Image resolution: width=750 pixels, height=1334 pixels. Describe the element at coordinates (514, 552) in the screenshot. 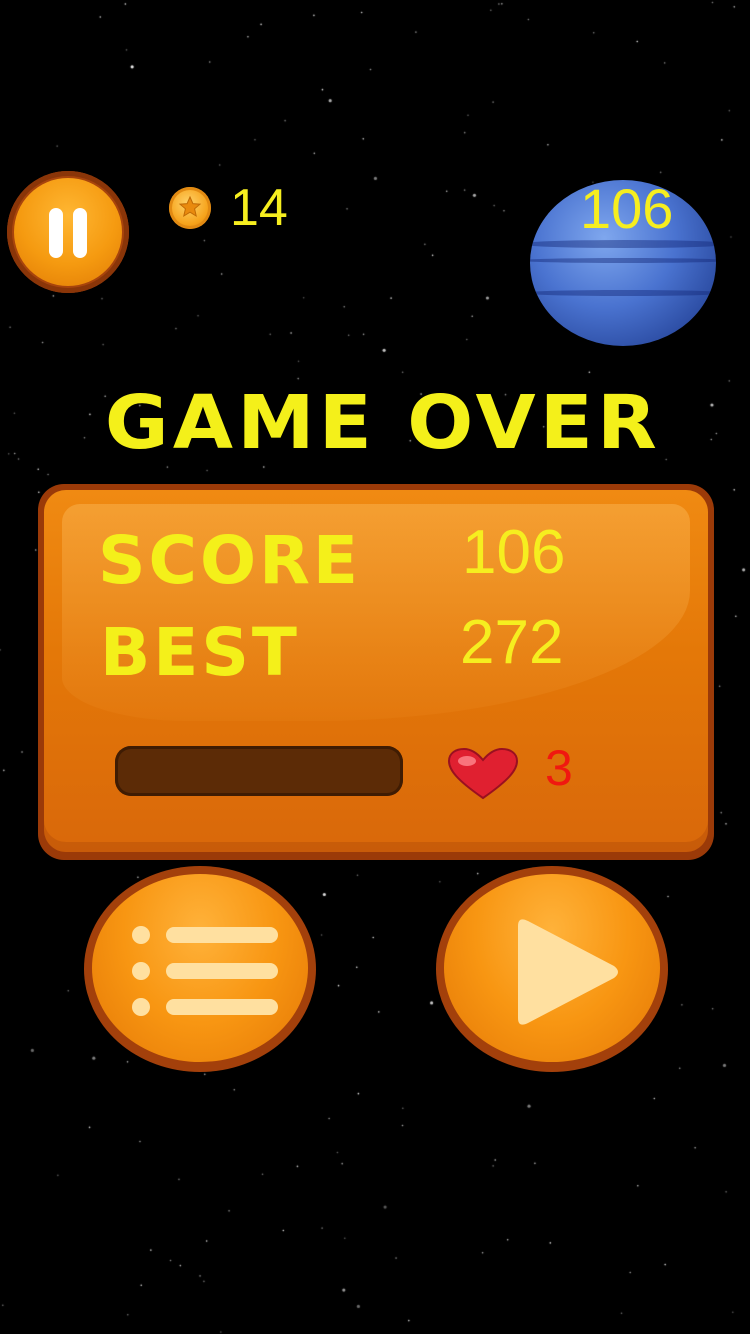

I see `score-value: 106` at that location.